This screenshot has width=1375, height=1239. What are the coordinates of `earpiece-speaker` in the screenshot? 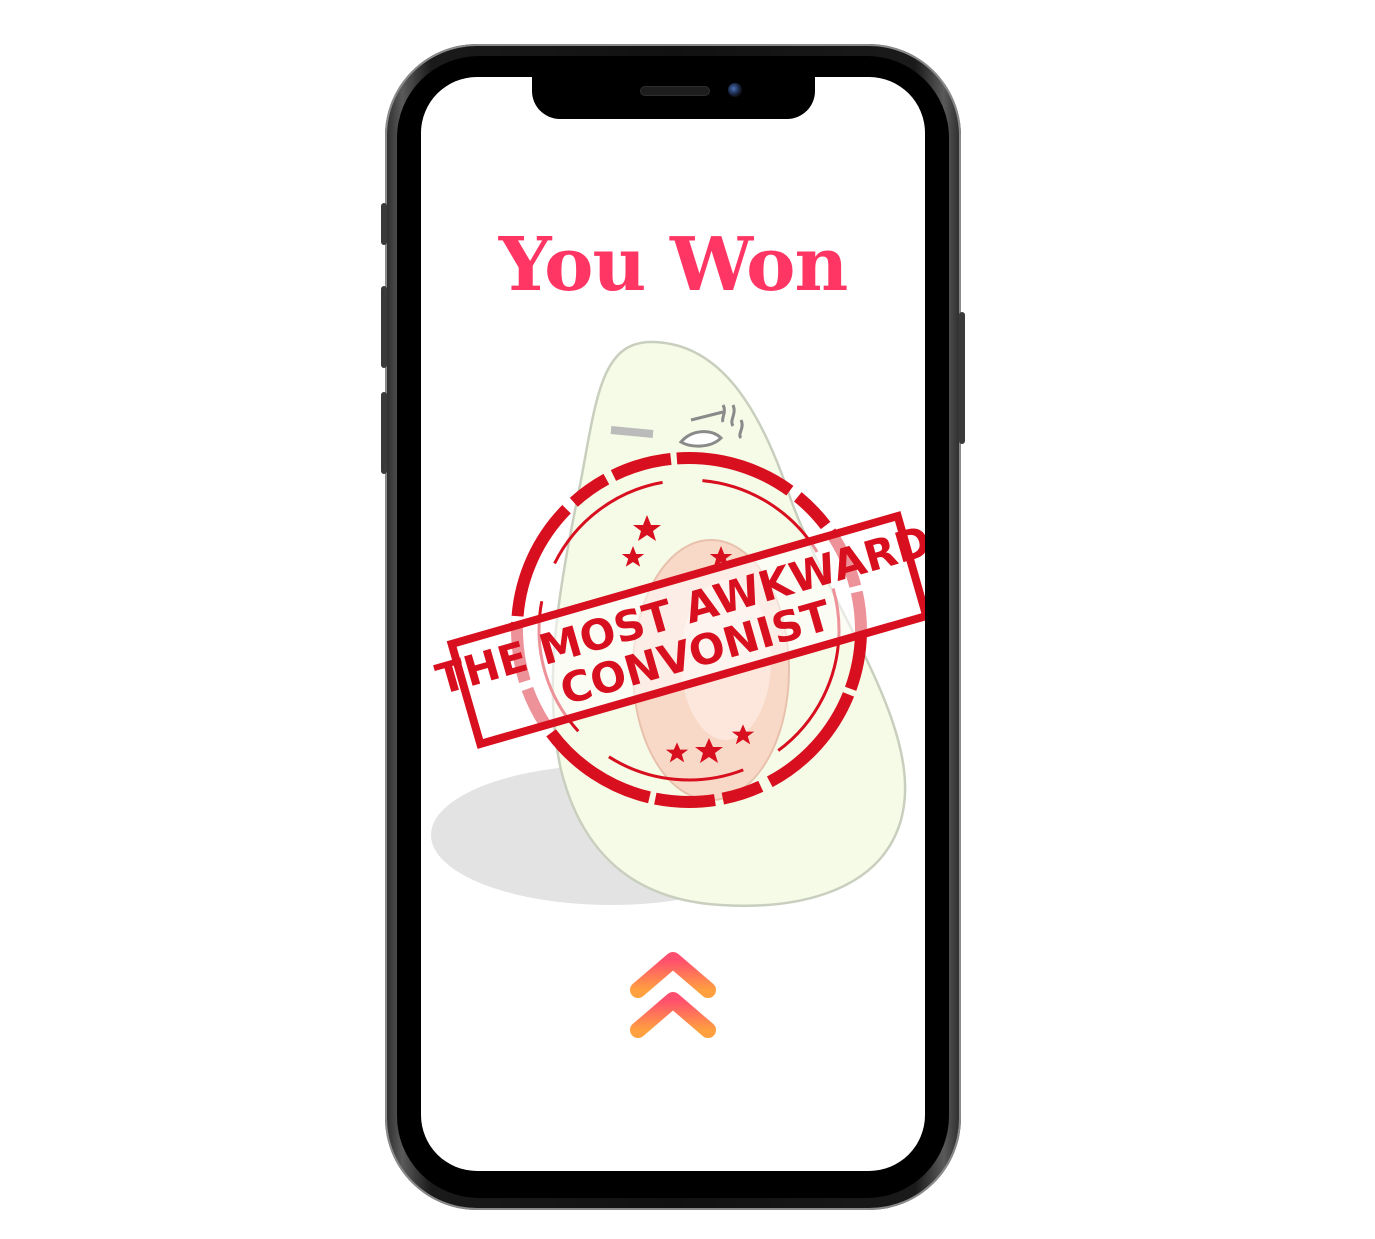 It's located at (675, 91).